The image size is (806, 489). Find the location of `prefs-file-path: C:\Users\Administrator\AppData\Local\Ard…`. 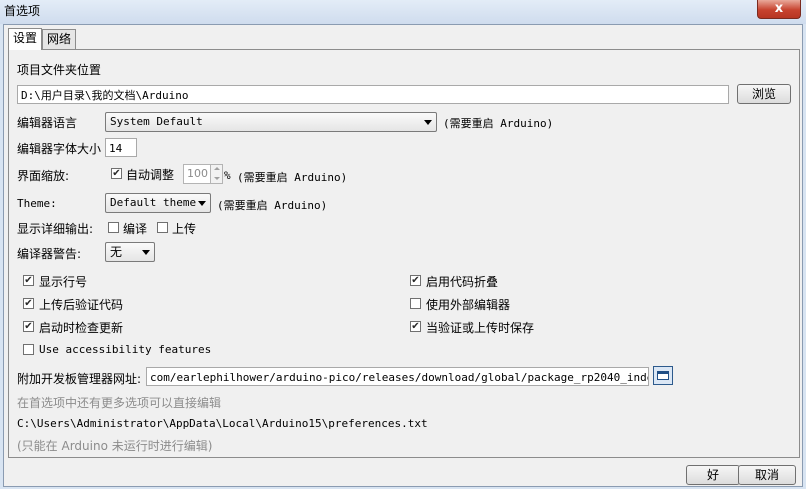

prefs-file-path: C:\Users\Administrator\AppData\Local\Ard… is located at coordinates (222, 423).